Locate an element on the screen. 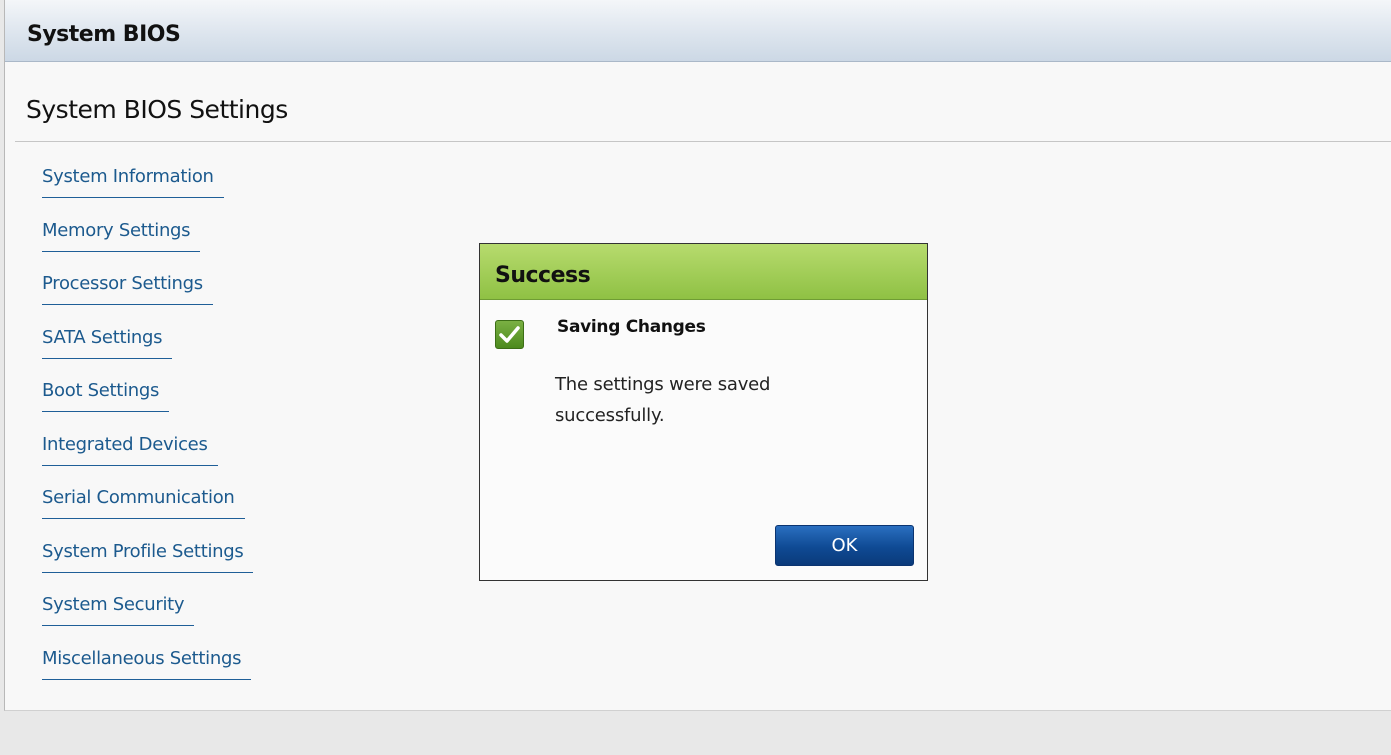 Image resolution: width=1391 pixels, height=755 pixels. section-divider is located at coordinates (703, 141).